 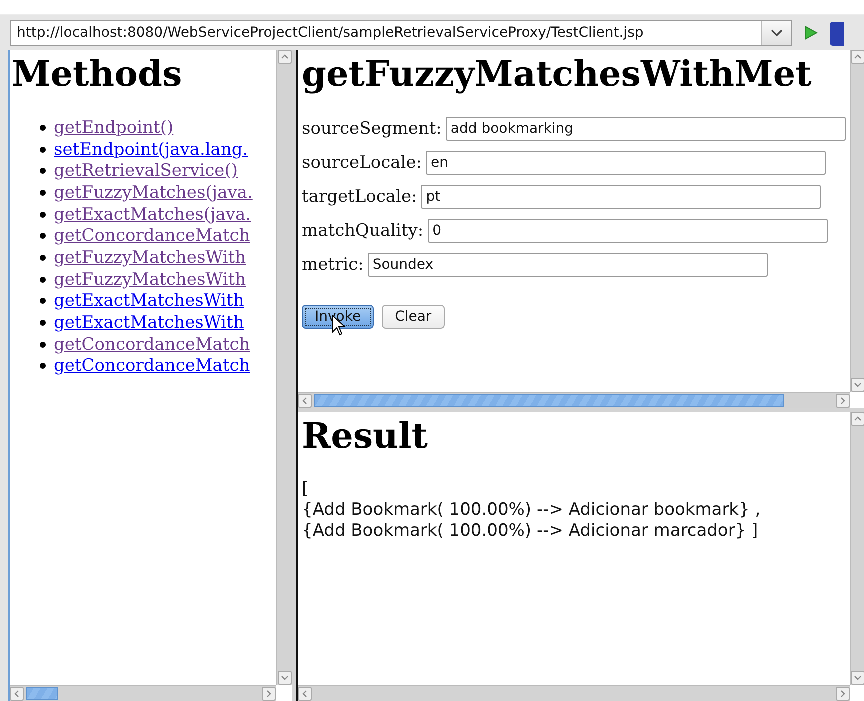 I want to click on input-field: Soundex, so click(x=568, y=265).